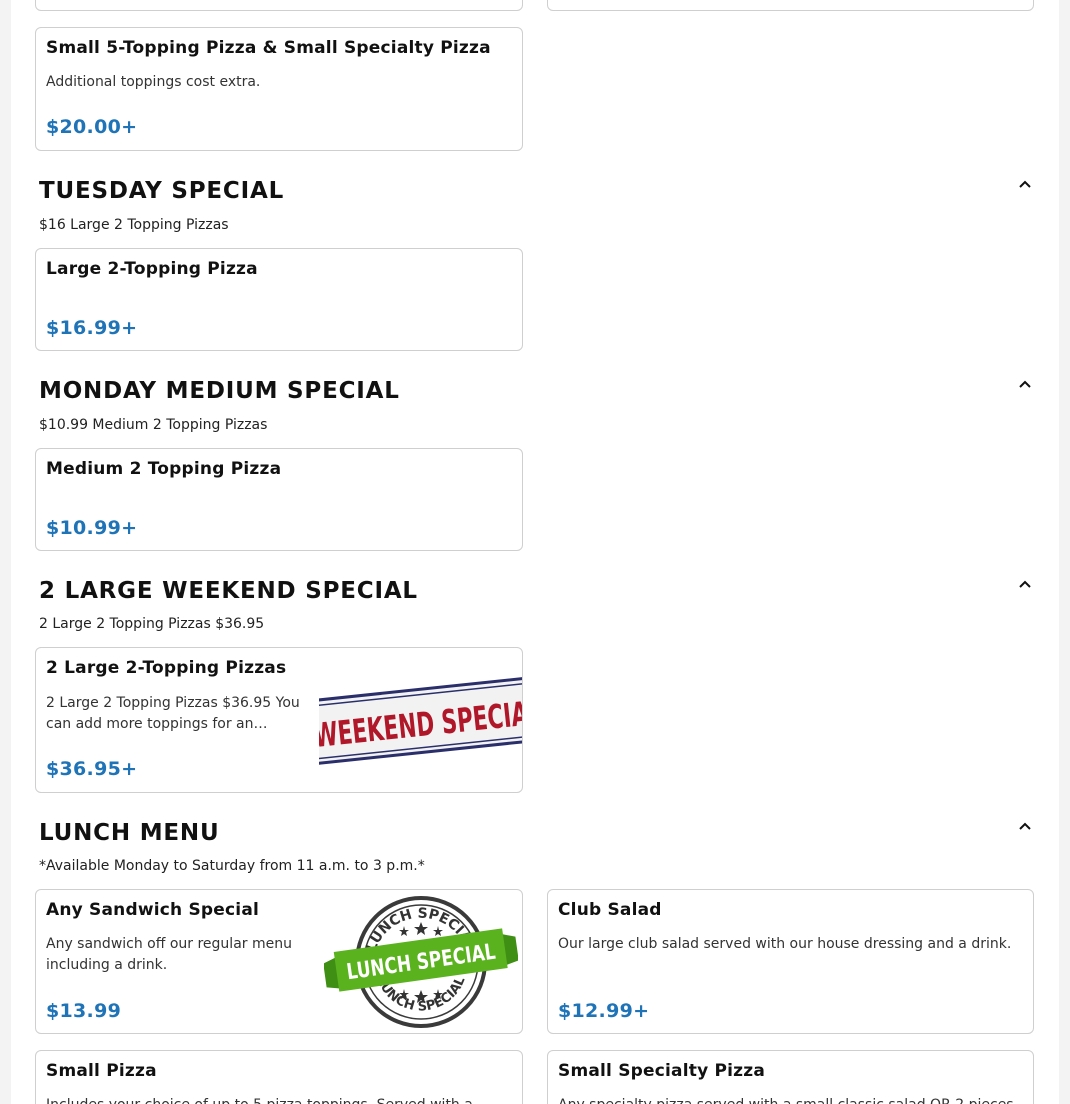  I want to click on menu-item-title: Small Pizza, so click(101, 1071).